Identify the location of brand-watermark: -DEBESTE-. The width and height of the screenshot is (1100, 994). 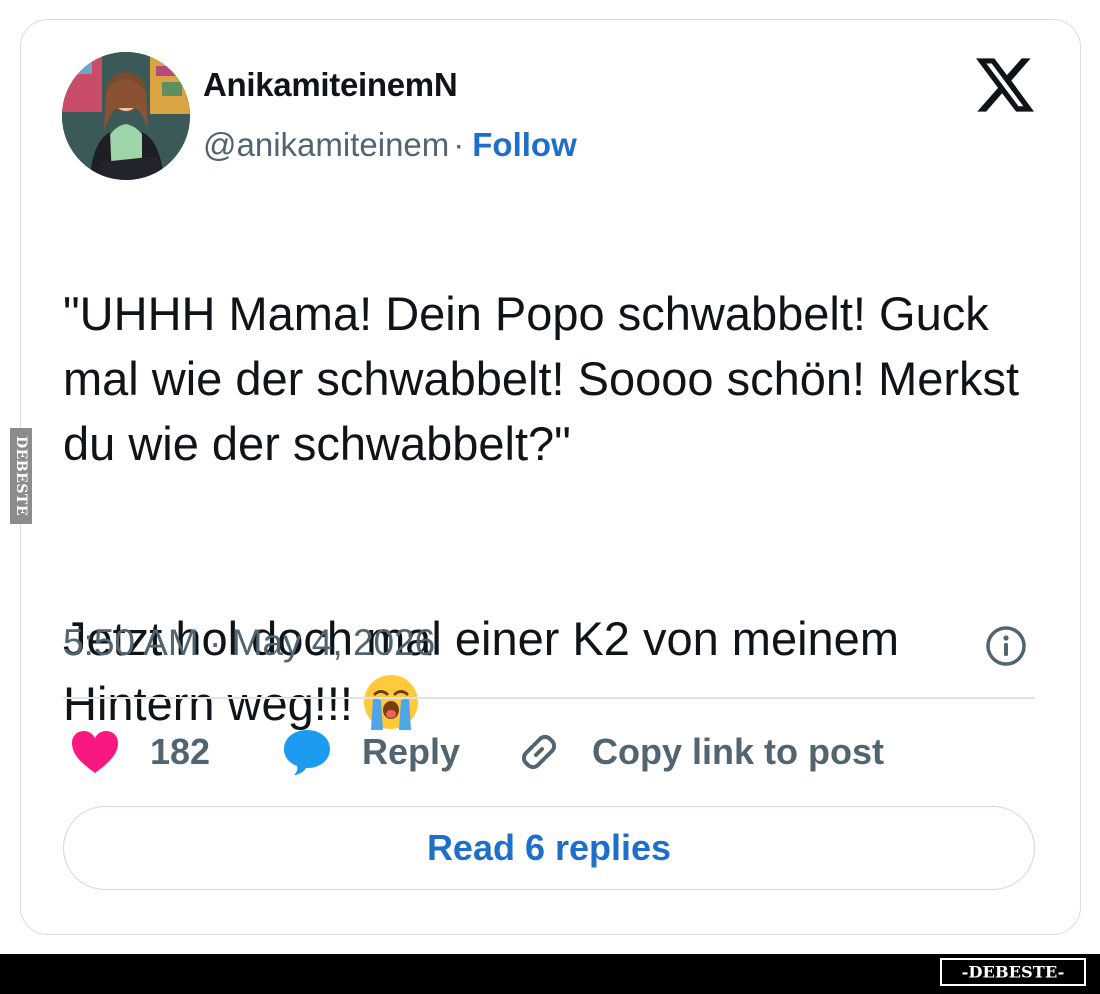
(1013, 972).